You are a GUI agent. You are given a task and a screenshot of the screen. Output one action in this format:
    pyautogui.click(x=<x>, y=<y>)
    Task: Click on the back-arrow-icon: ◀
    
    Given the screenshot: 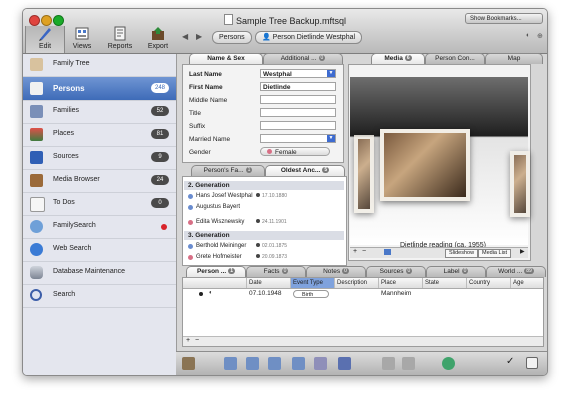 What is the action you would take?
    pyautogui.click(x=185, y=36)
    